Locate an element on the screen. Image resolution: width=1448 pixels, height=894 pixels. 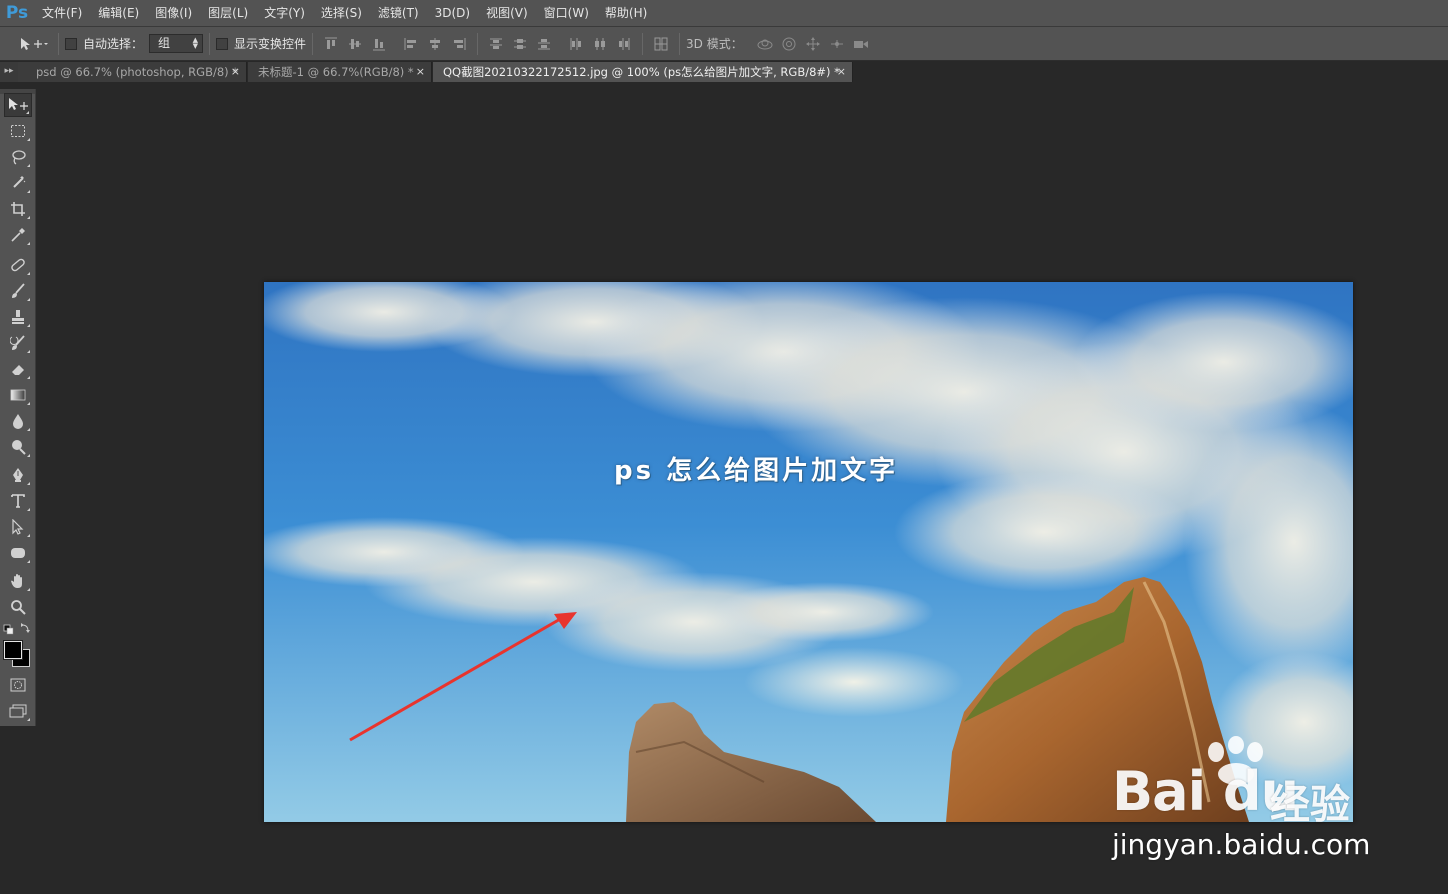
menu-file: 文件(F) is located at coordinates (62, 13).